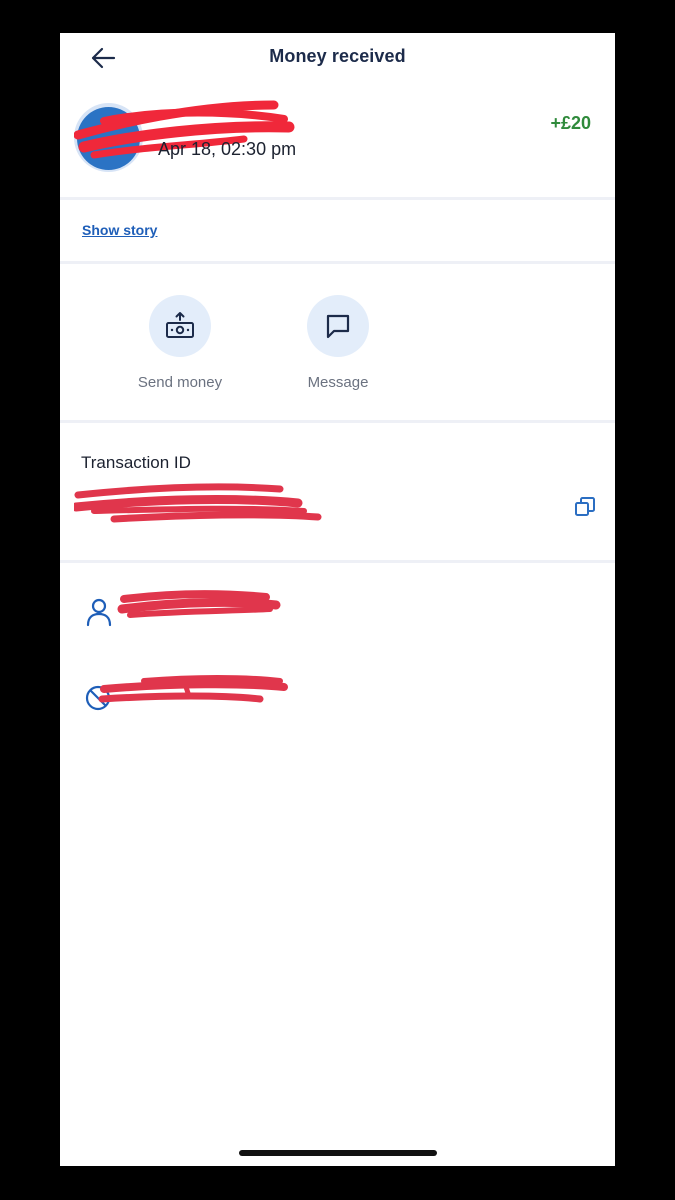 Image resolution: width=675 pixels, height=1200 pixels. I want to click on message-label: Message, so click(338, 382).